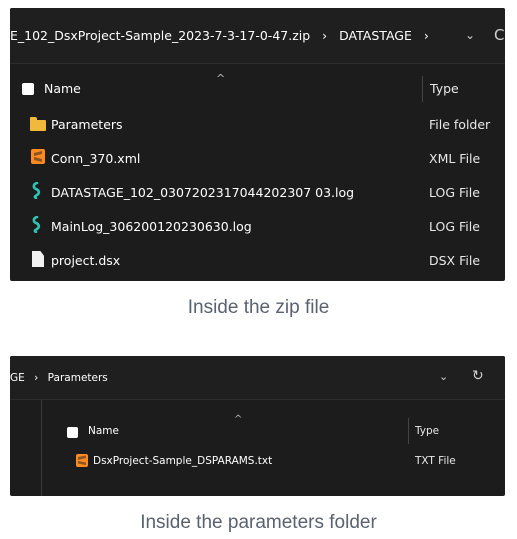  Describe the element at coordinates (86, 260) in the screenshot. I see `file-name: project.dsx` at that location.